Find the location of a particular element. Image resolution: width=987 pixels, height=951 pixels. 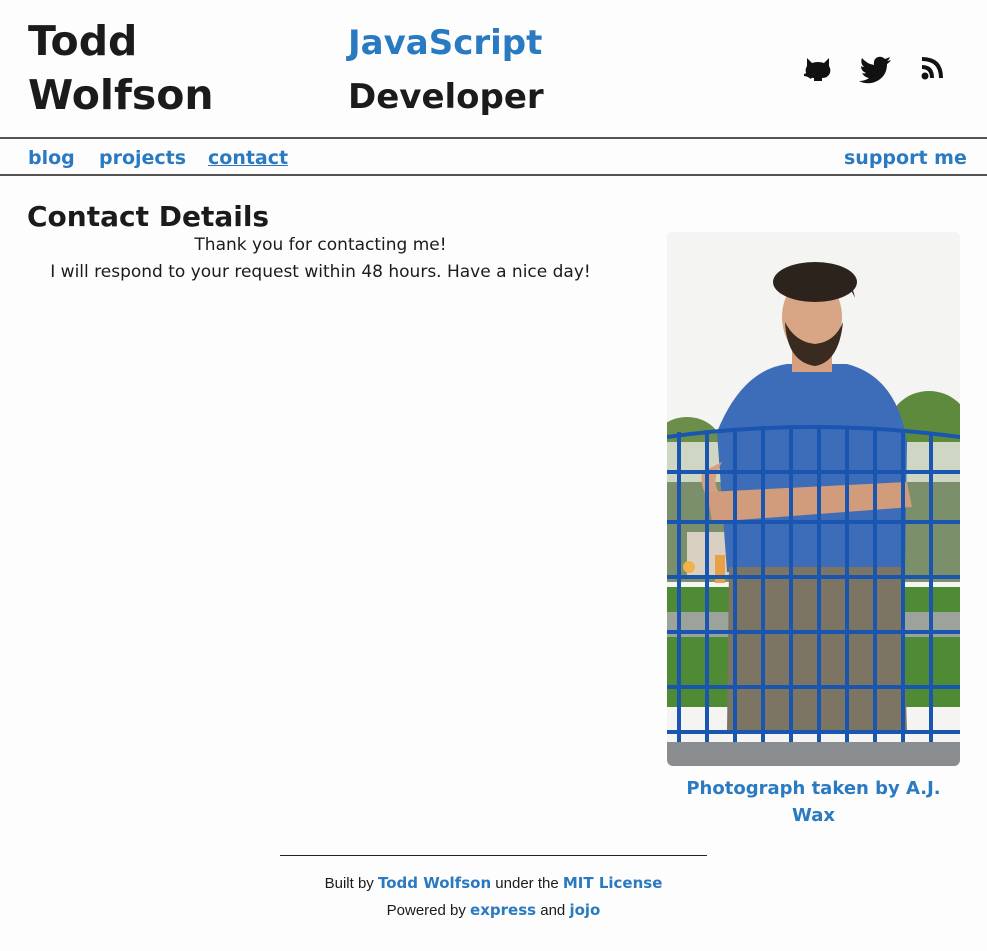

rss-link is located at coordinates (934, 68).